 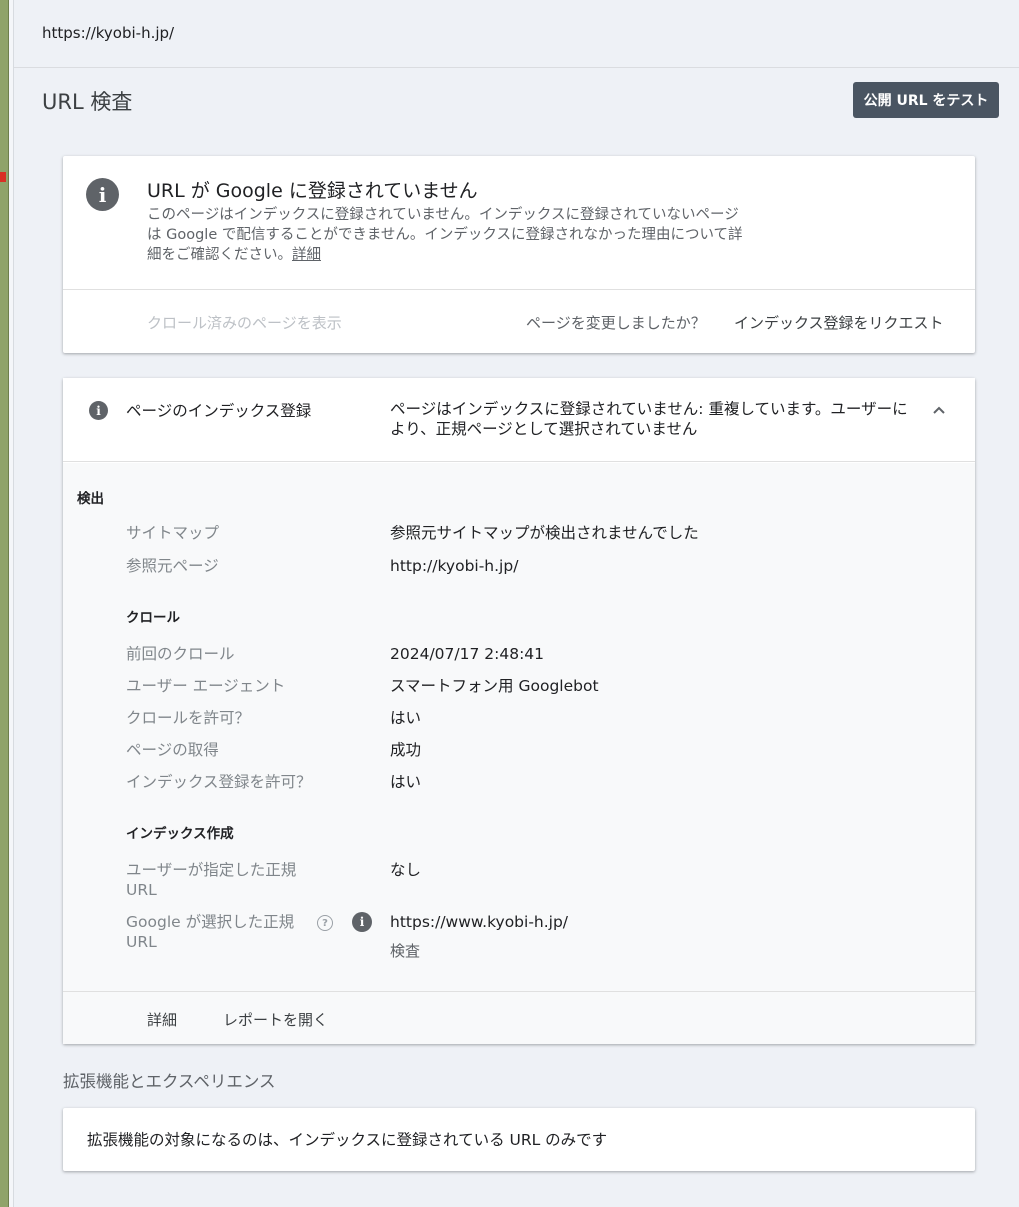 I want to click on user-canonical-value: なし, so click(x=406, y=870).